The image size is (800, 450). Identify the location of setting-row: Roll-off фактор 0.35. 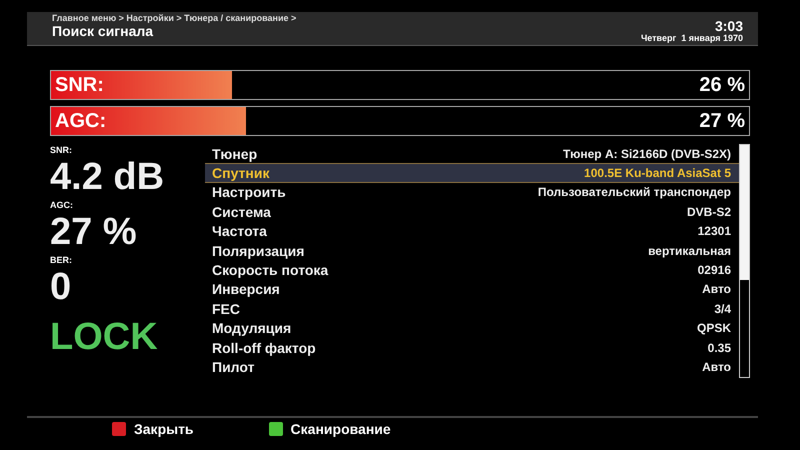
(472, 348).